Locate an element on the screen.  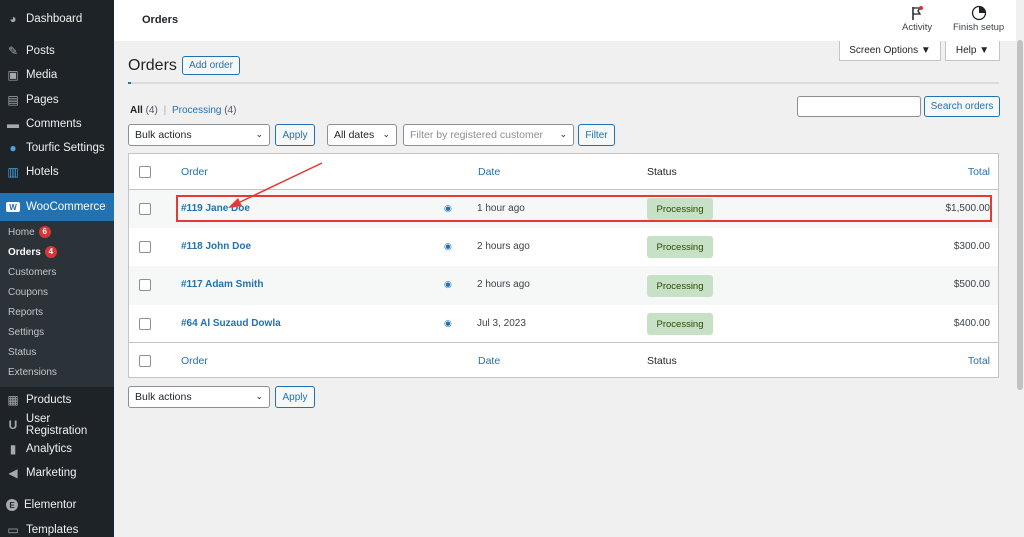
arrow-annotation-icon is located at coordinates (275, 185).